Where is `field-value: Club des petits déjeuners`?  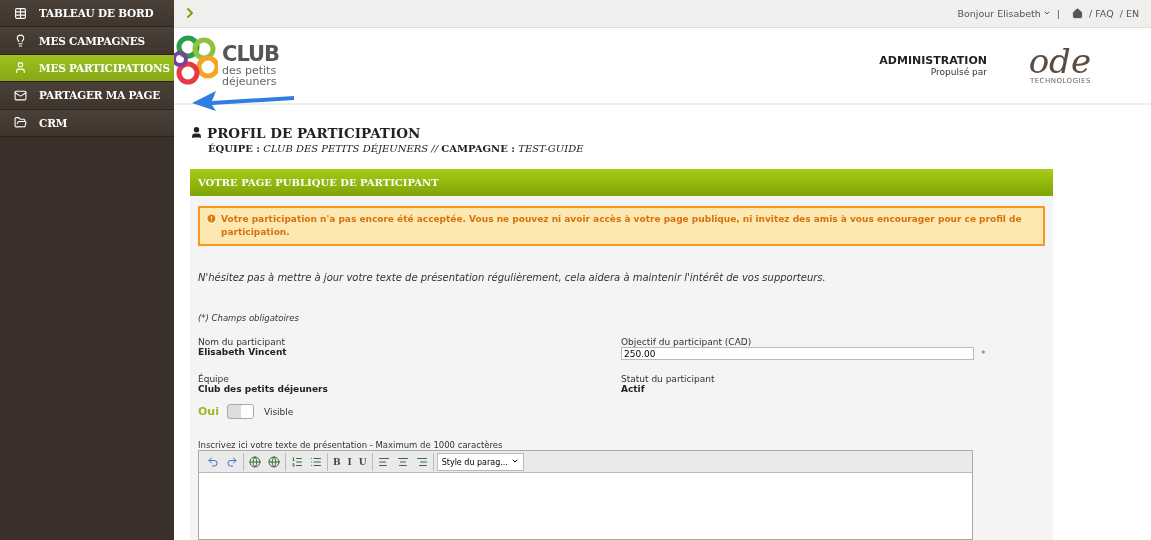
field-value: Club des petits déjeuners is located at coordinates (263, 389).